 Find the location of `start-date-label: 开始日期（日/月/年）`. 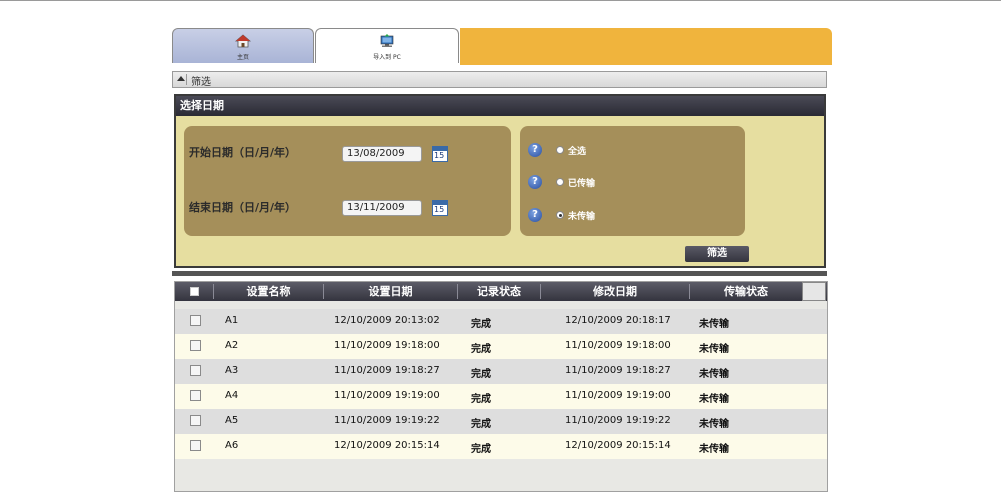

start-date-label: 开始日期（日/月/年） is located at coordinates (243, 152).